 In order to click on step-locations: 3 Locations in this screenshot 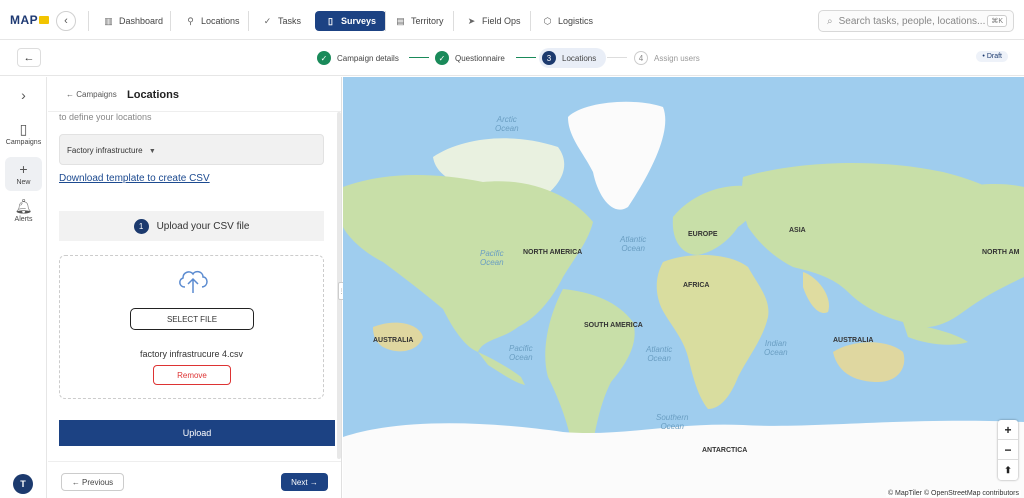, I will do `click(573, 58)`.